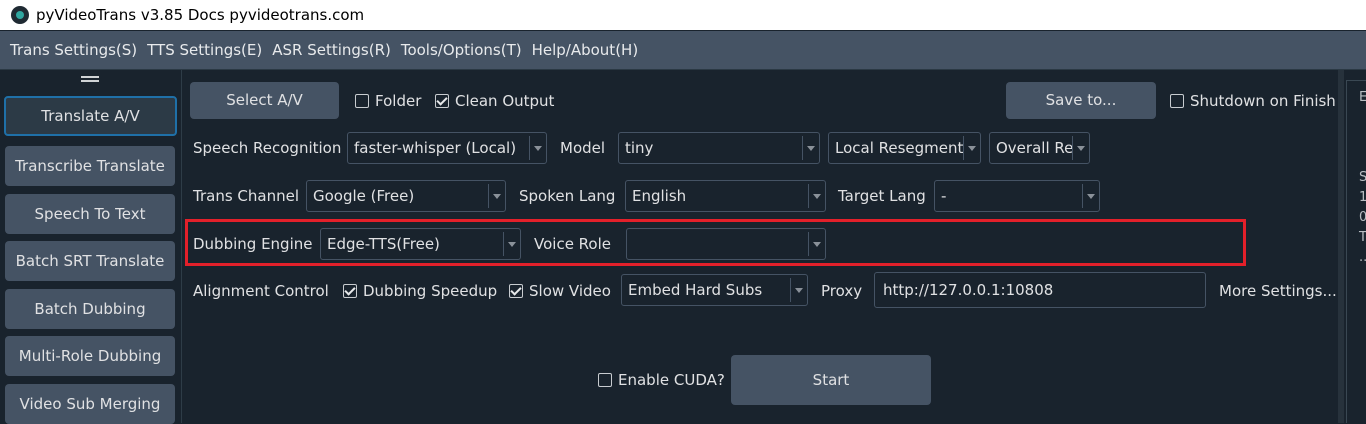 This screenshot has height=424, width=1366. I want to click on highlight-annotation-box, so click(715, 242).